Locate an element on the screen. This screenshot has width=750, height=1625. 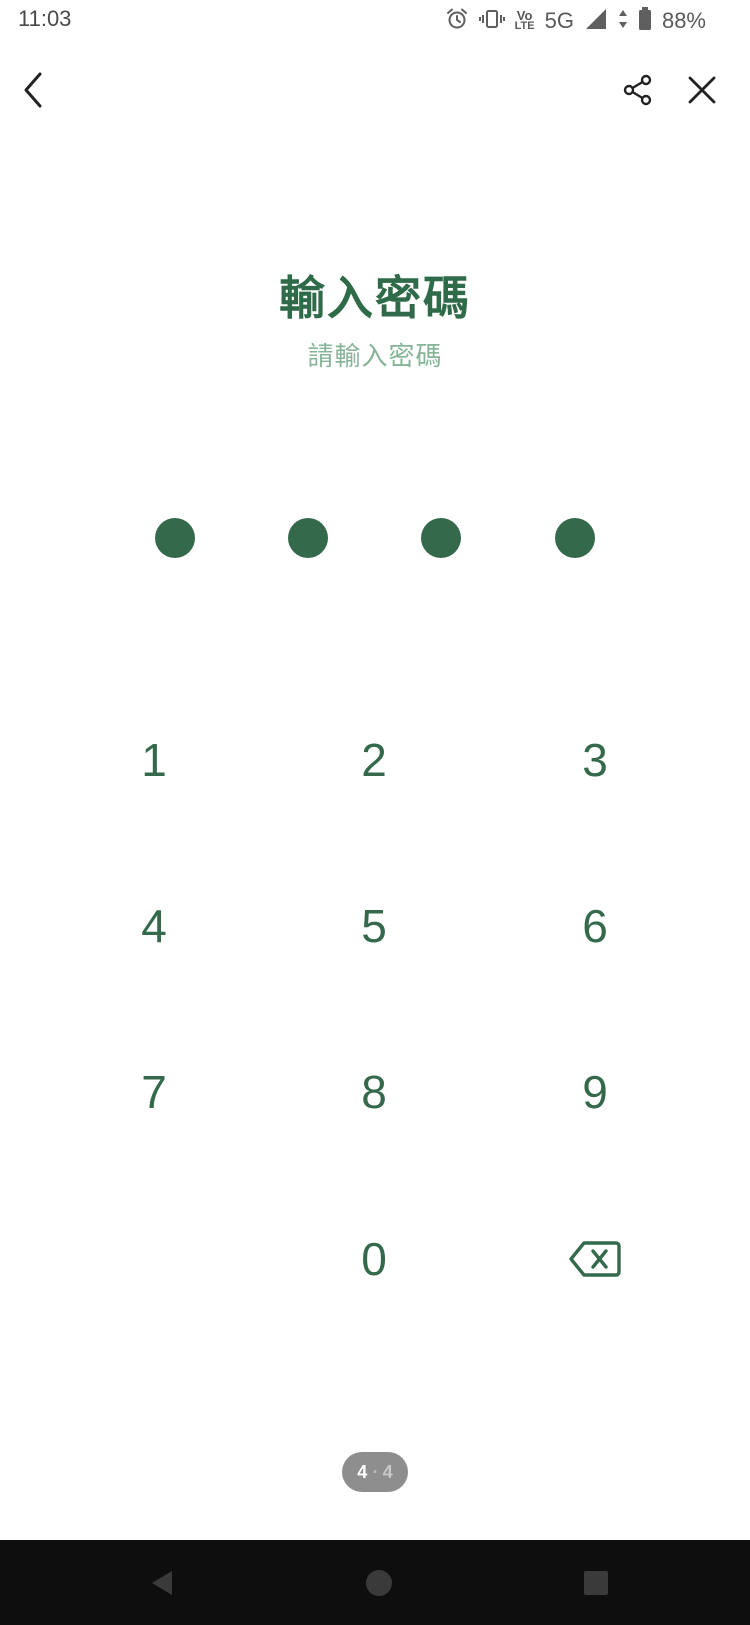
nav-back-button is located at coordinates (163, 1583).